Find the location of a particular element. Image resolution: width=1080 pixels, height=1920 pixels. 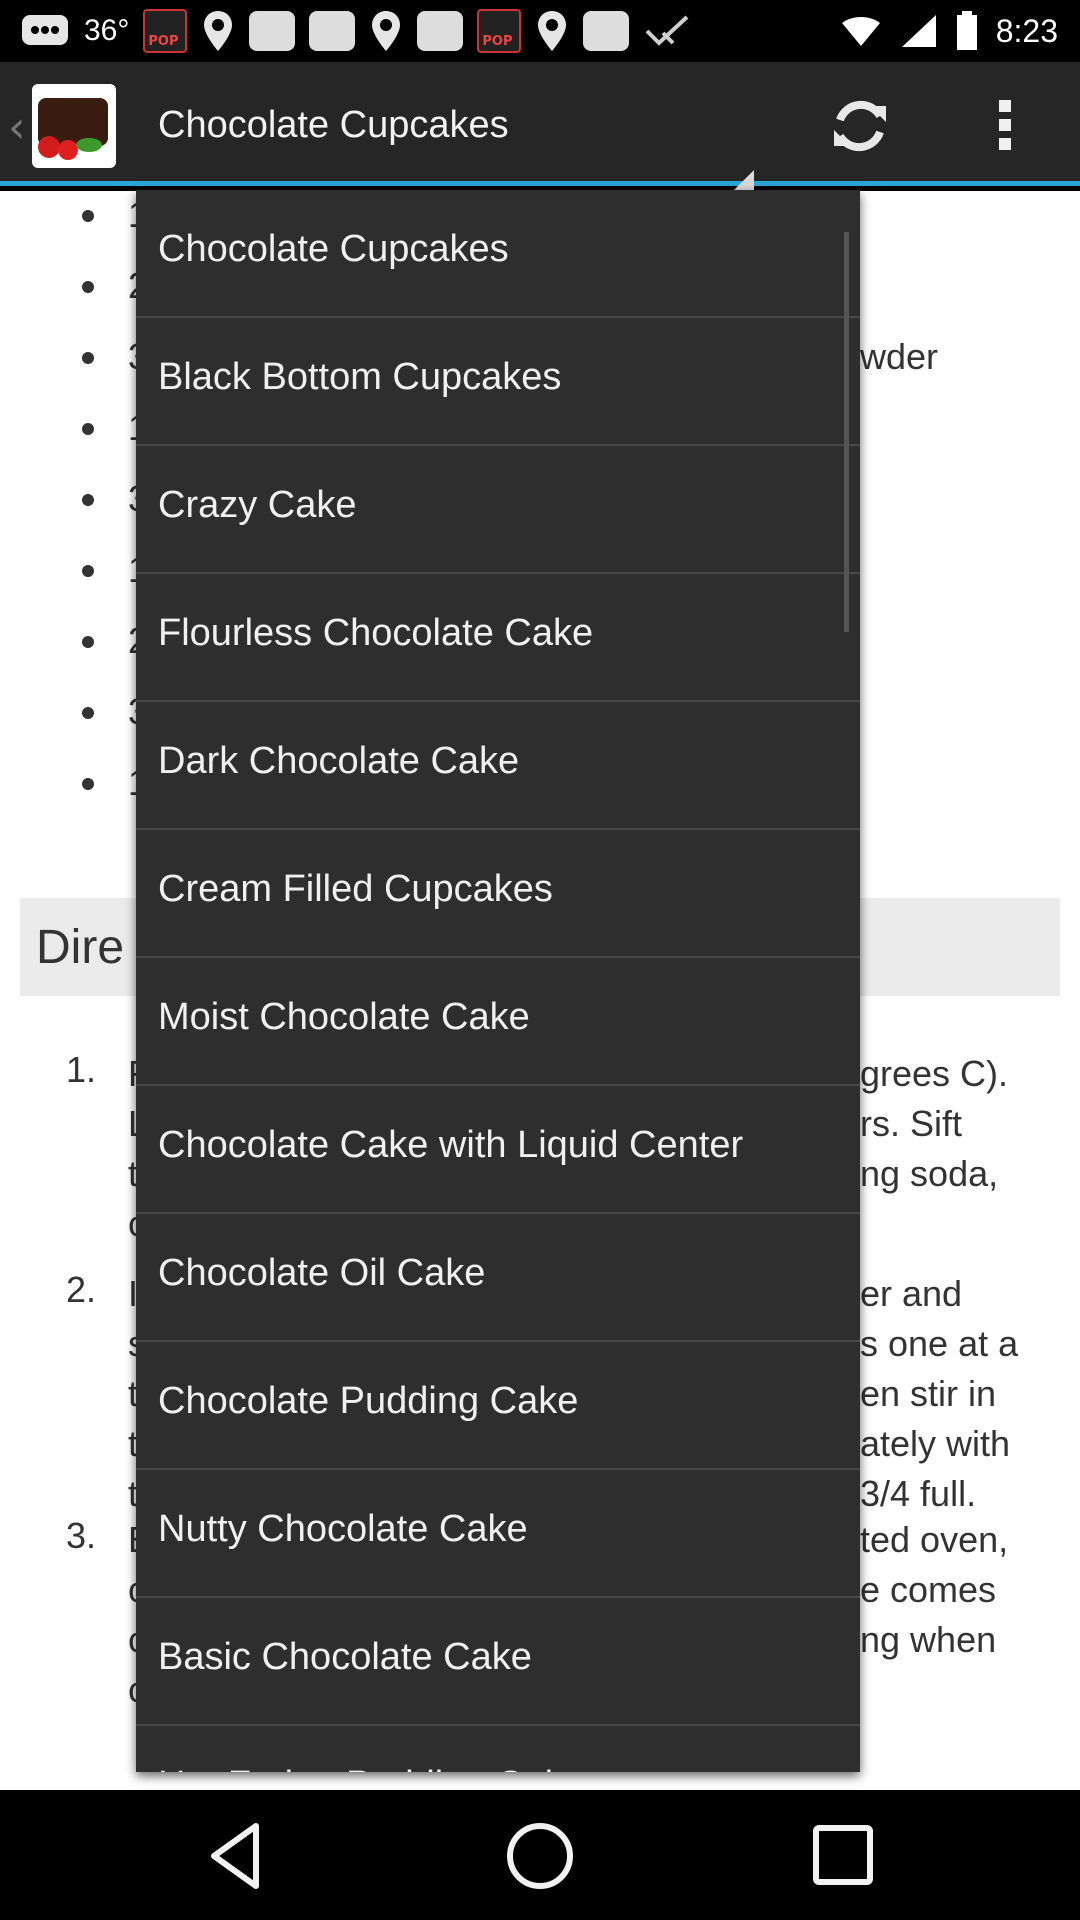

dropdown-item: Chocolate Pudding Cake is located at coordinates (498, 1406).